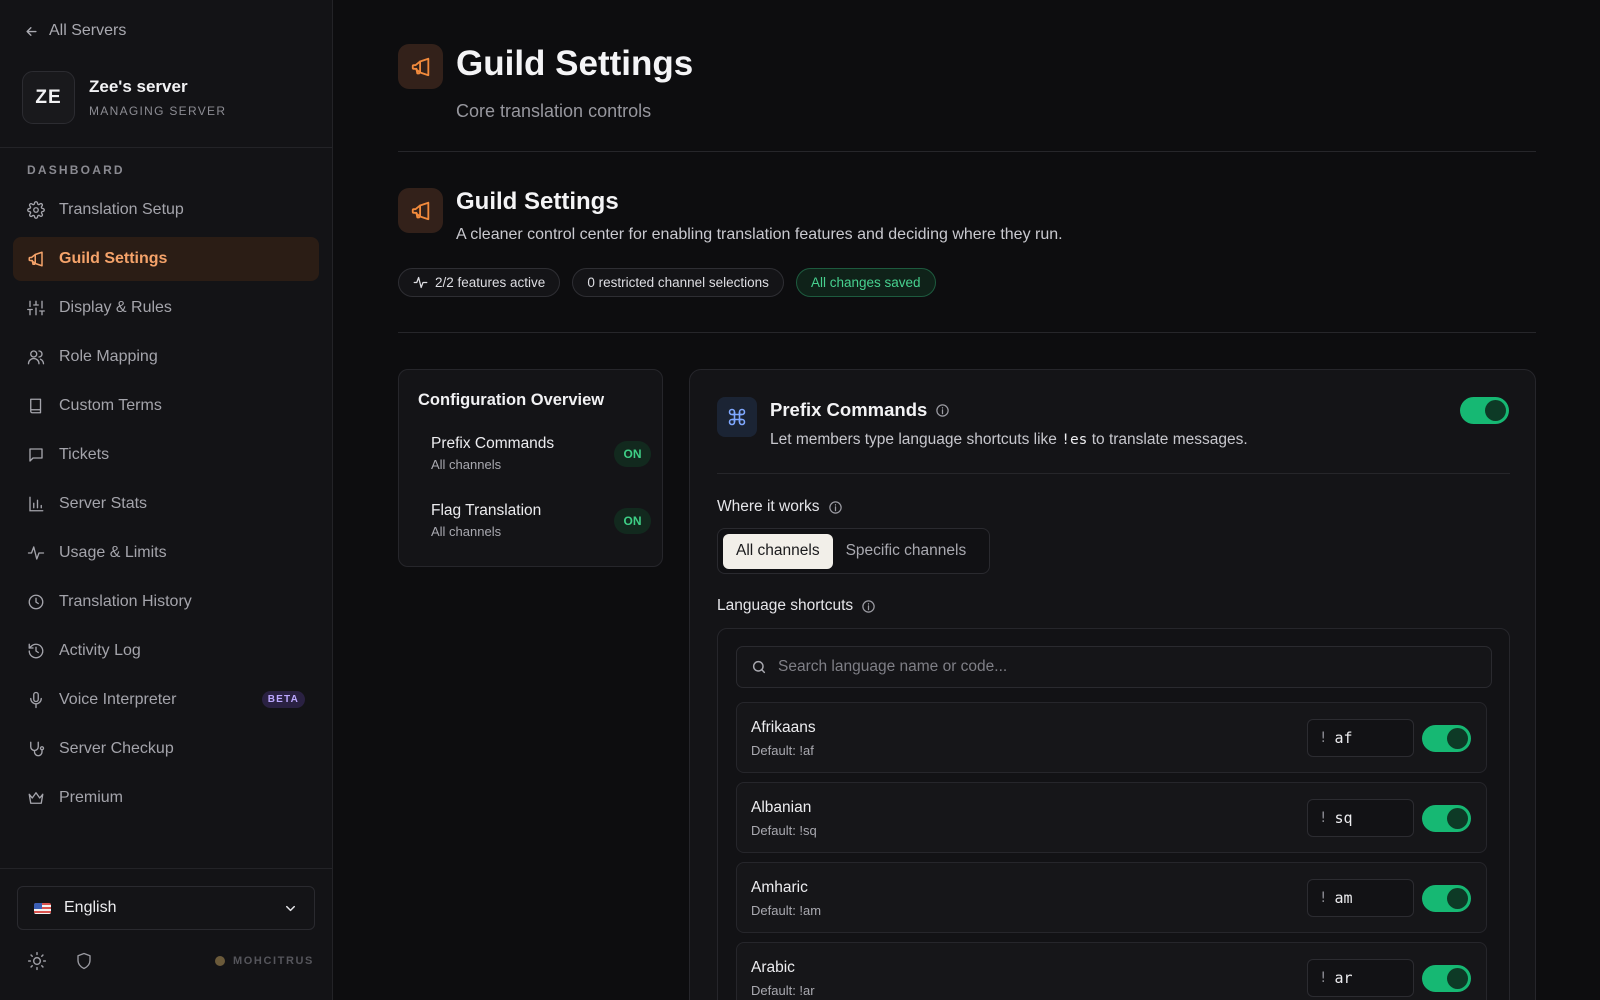 The image size is (1600, 1000). What do you see at coordinates (782, 750) in the screenshot?
I see `language-default: Default: !af` at bounding box center [782, 750].